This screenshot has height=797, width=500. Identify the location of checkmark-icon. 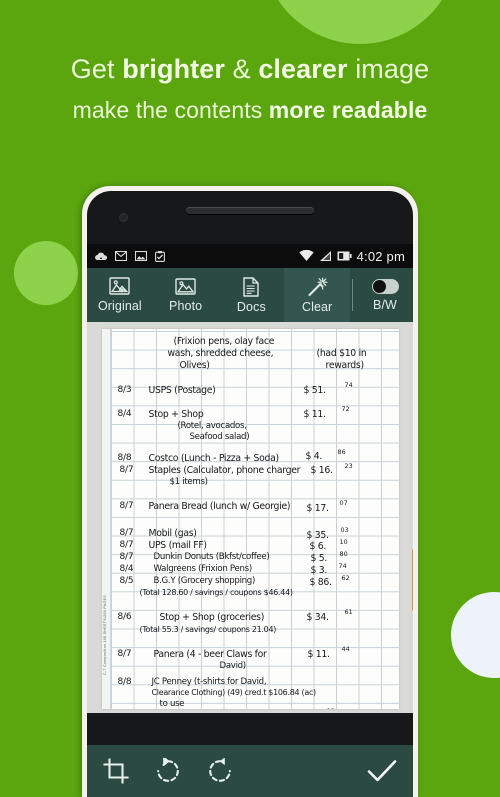
(382, 771).